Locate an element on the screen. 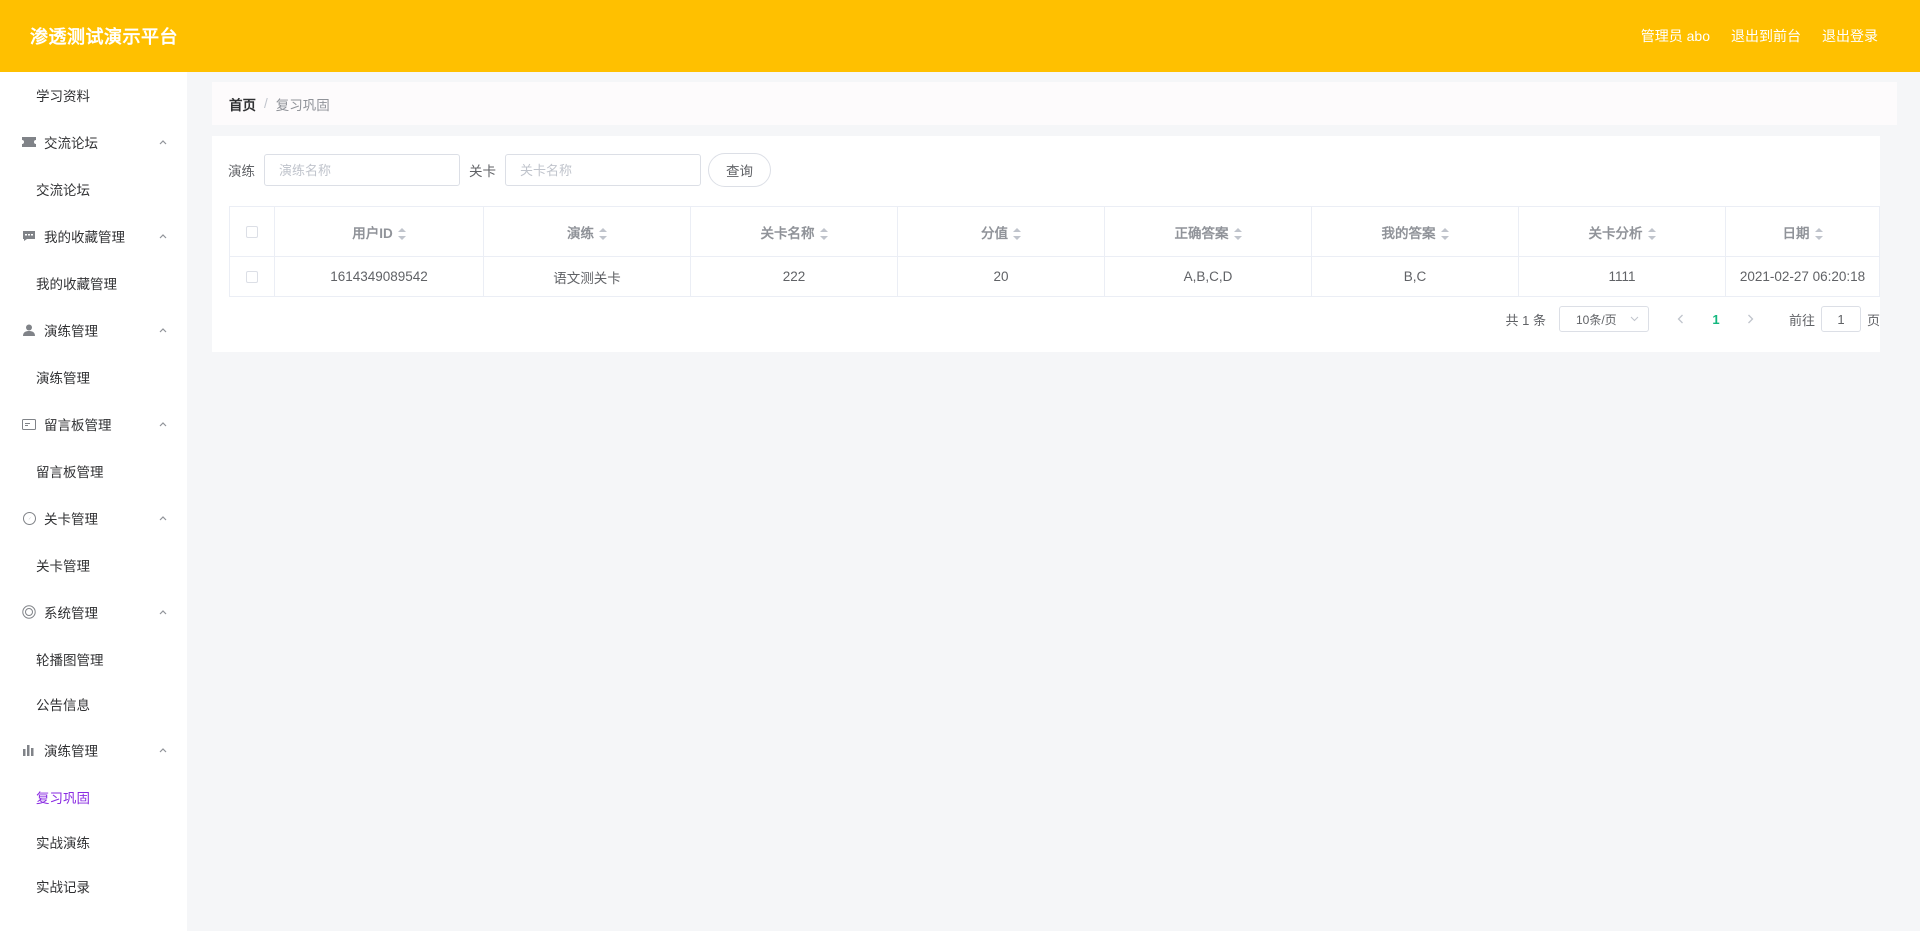  column-header: 正确答案 is located at coordinates (1208, 231).